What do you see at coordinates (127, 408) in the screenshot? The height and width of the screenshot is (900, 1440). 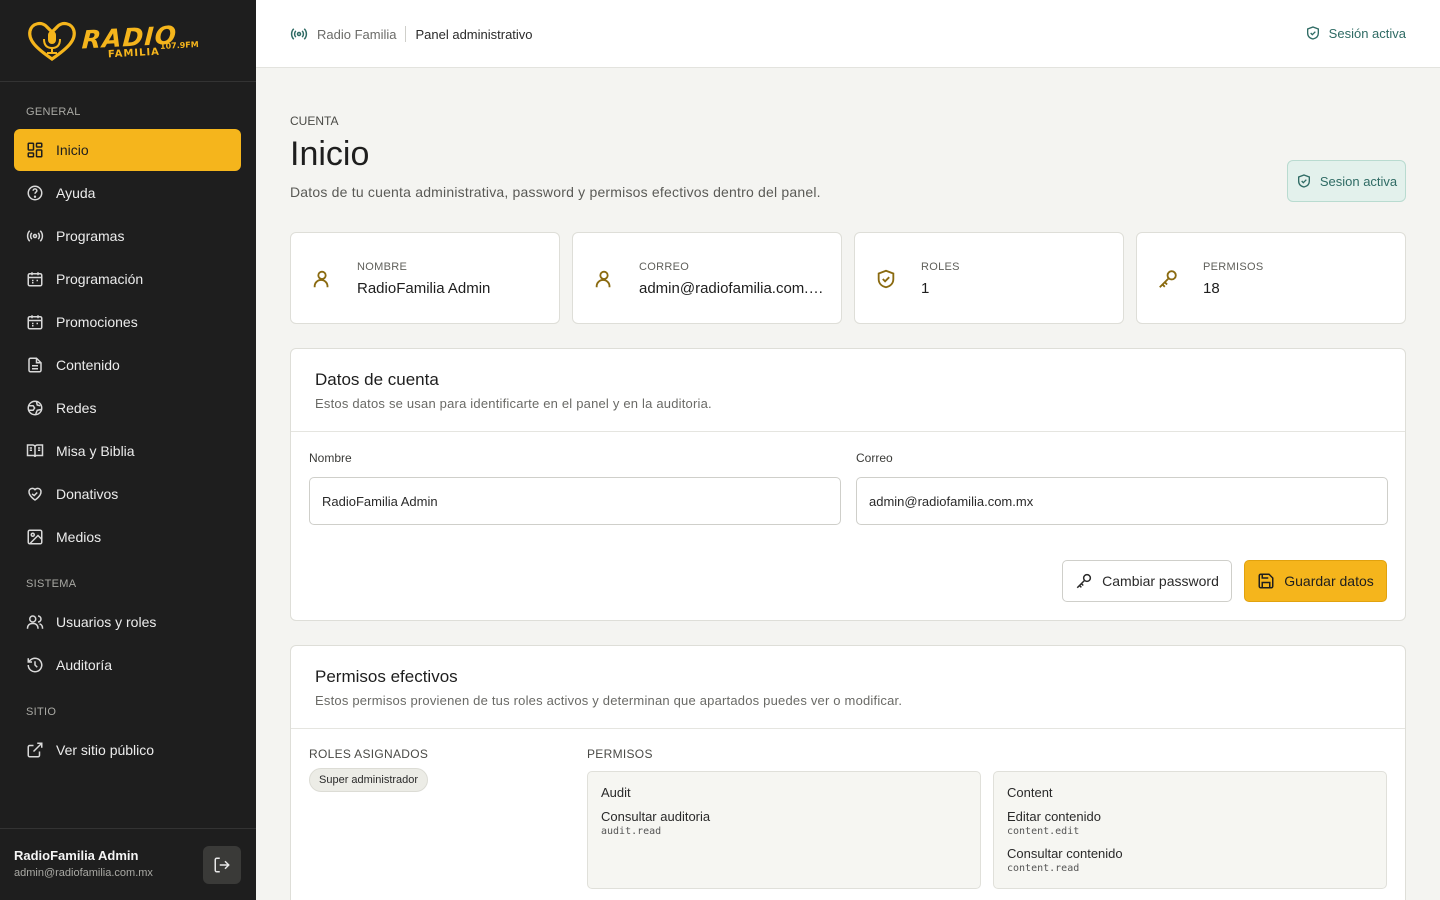 I see `sidebar-item-redes: Redes` at bounding box center [127, 408].